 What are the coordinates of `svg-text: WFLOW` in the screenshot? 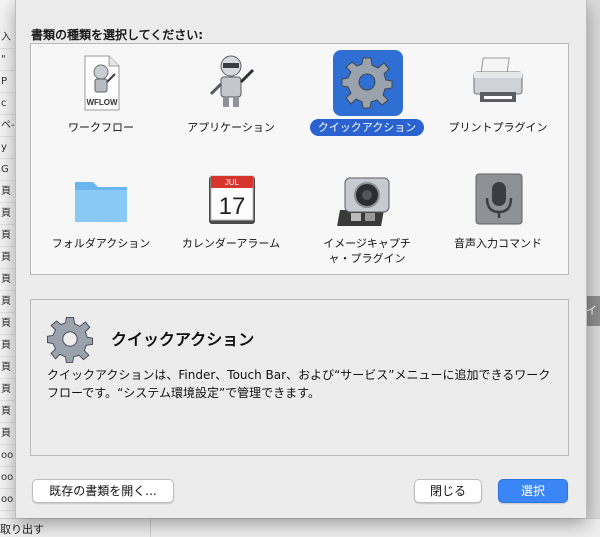 It's located at (102, 102).